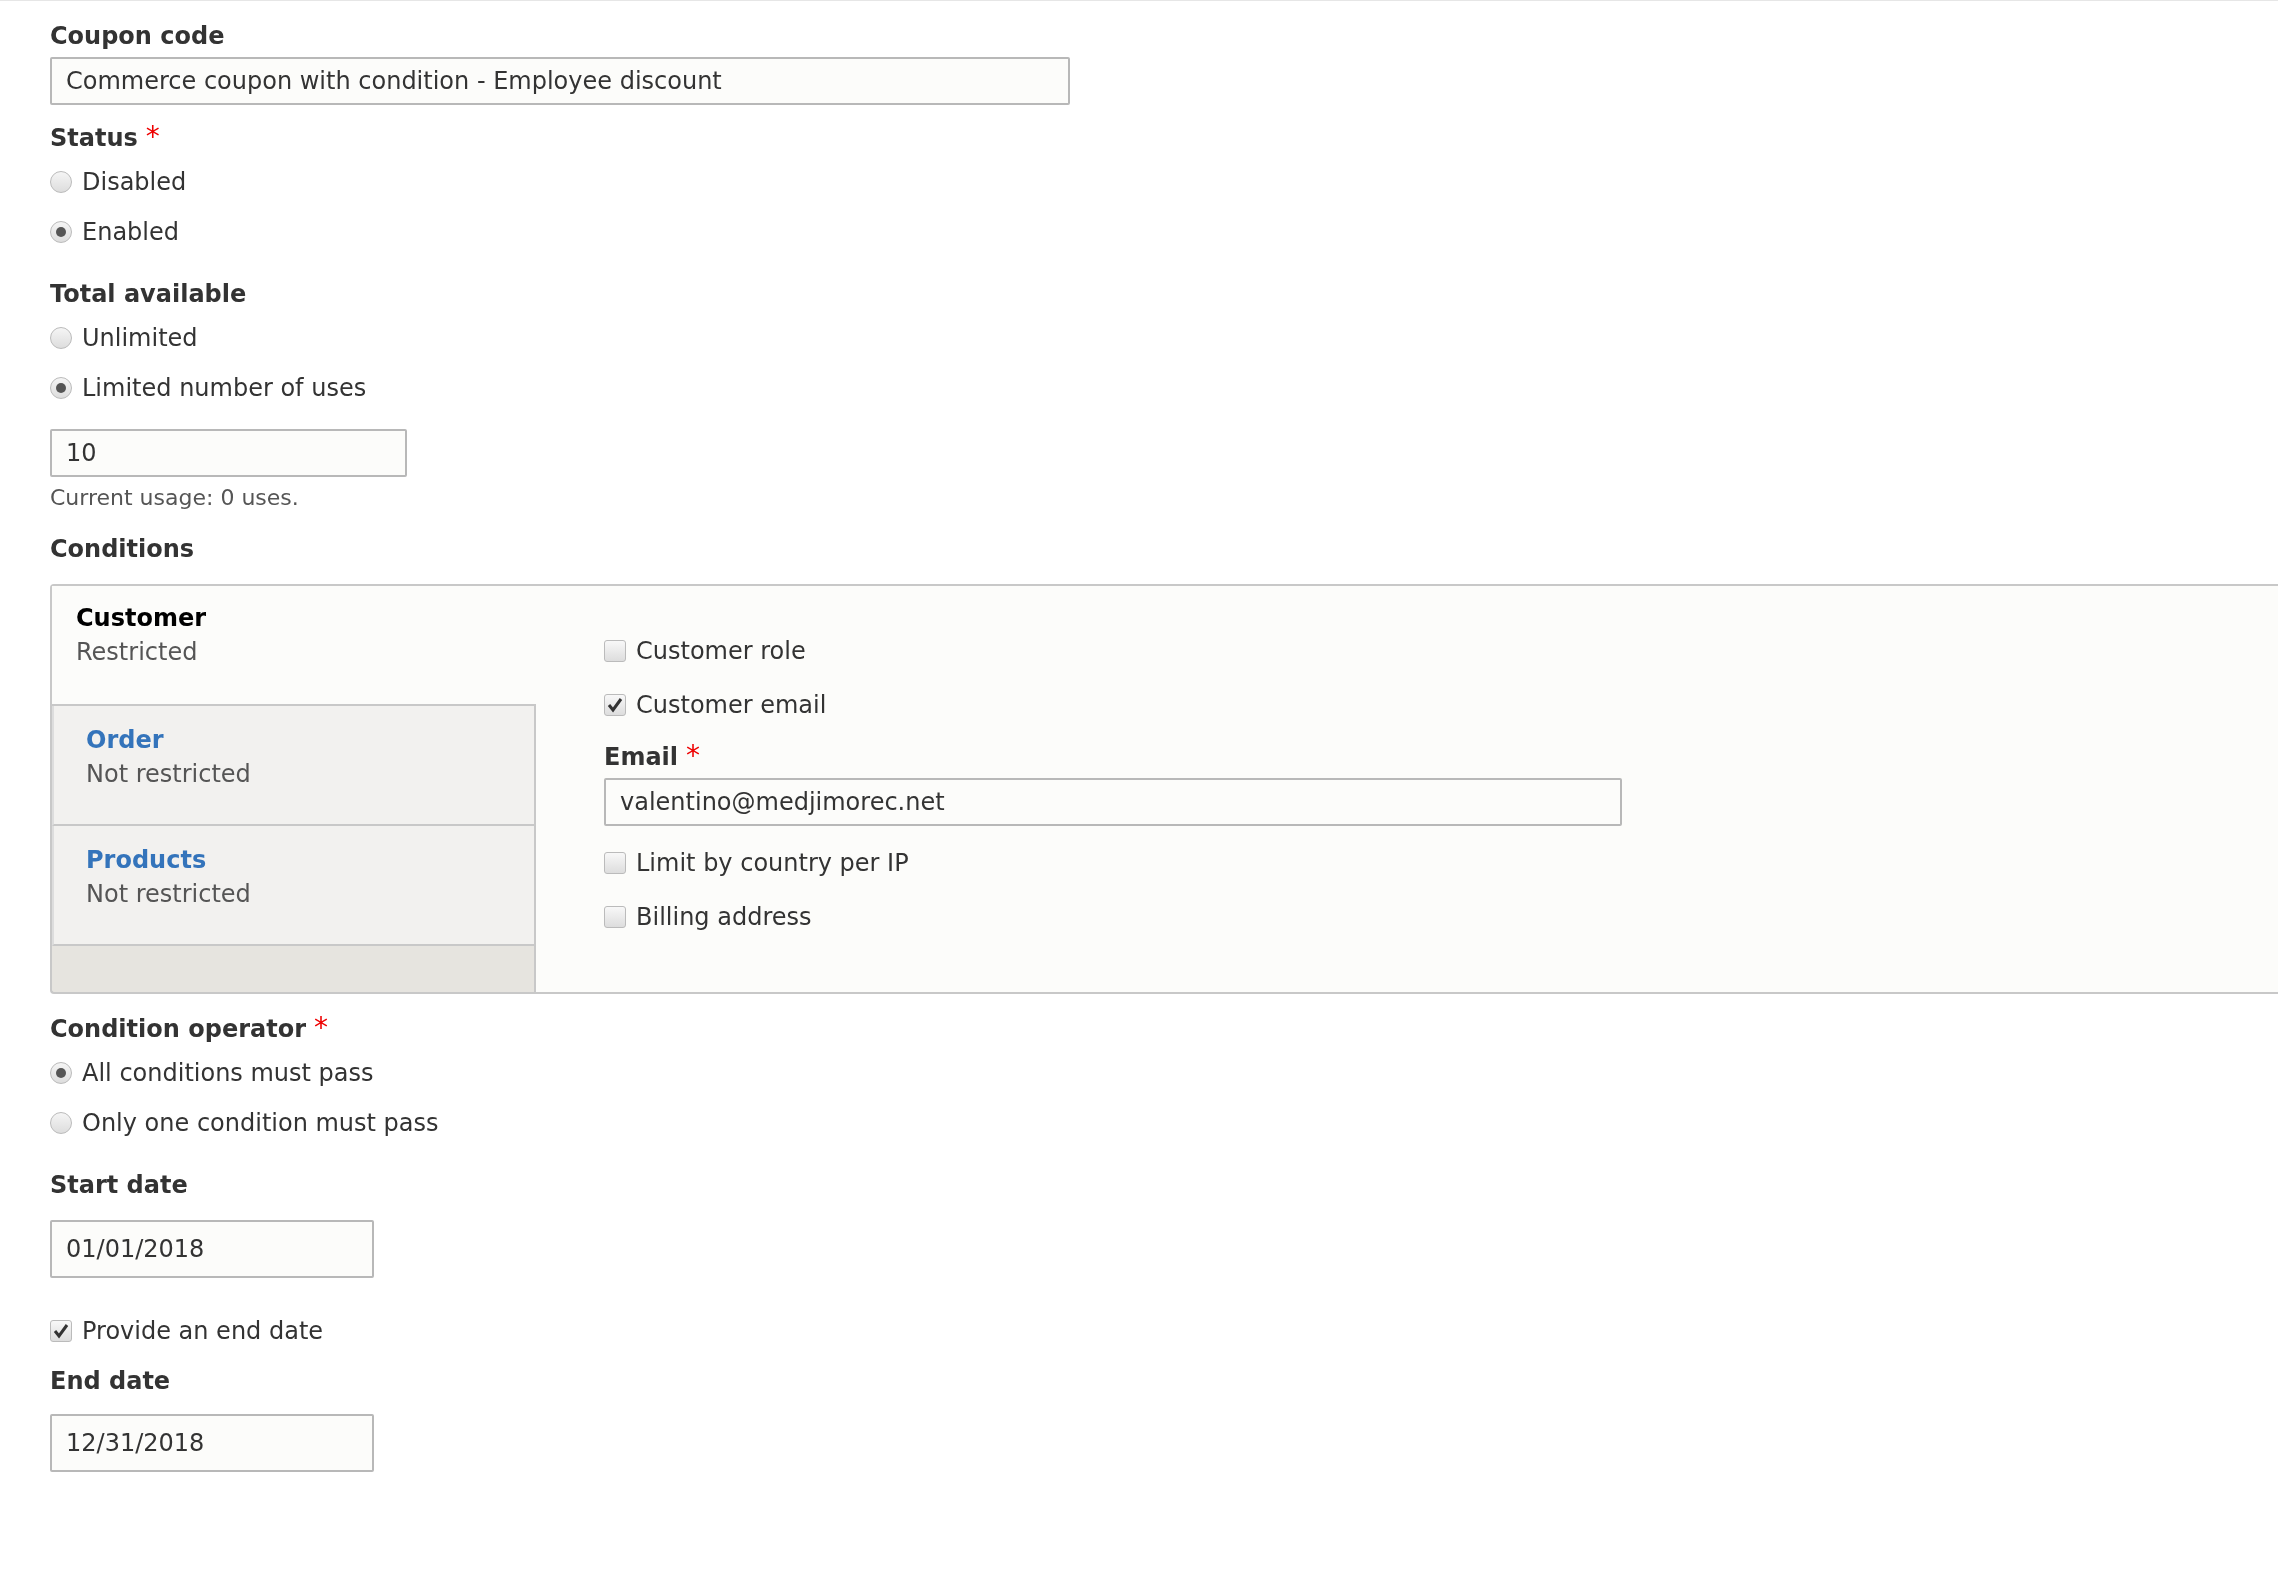 The height and width of the screenshot is (1588, 2278). I want to click on field-label: Coupon code, so click(137, 36).